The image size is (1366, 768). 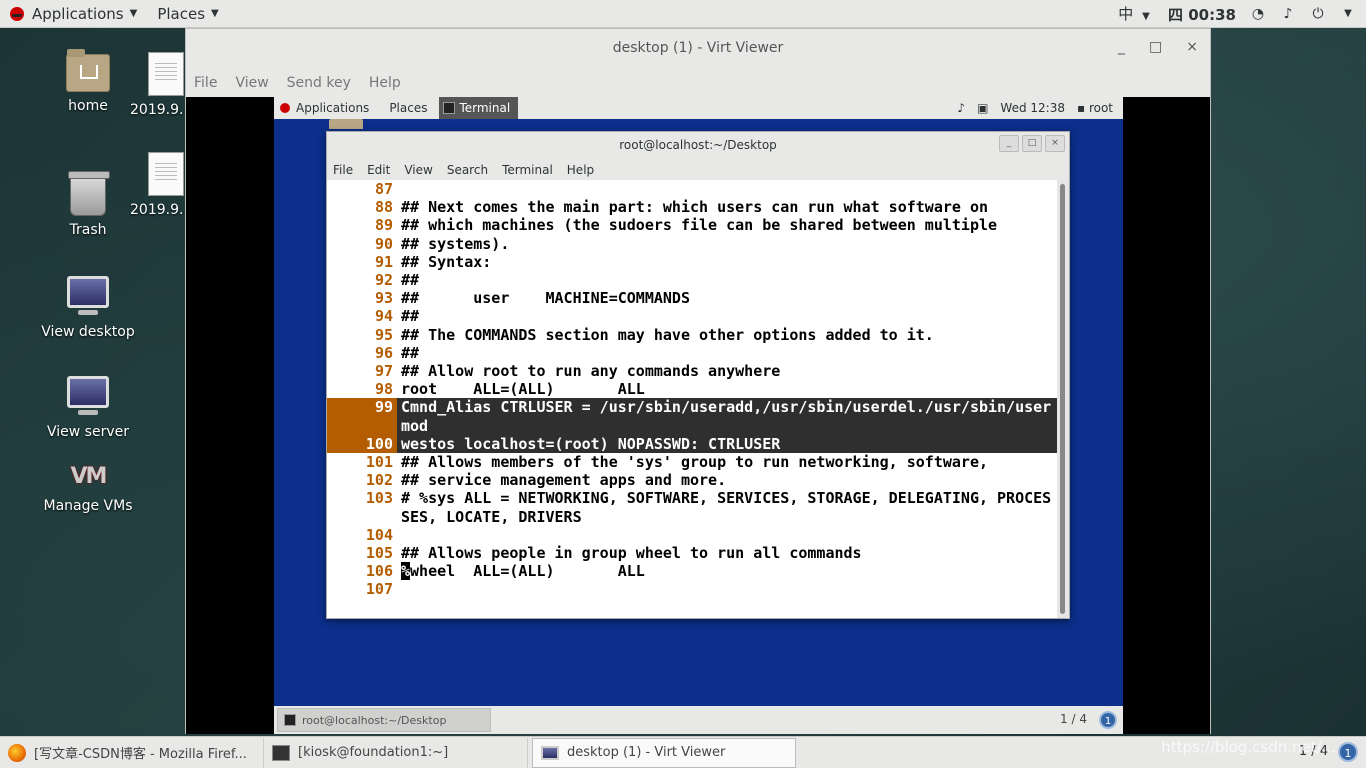 What do you see at coordinates (88, 332) in the screenshot?
I see `desktop-icon-label: View desktop` at bounding box center [88, 332].